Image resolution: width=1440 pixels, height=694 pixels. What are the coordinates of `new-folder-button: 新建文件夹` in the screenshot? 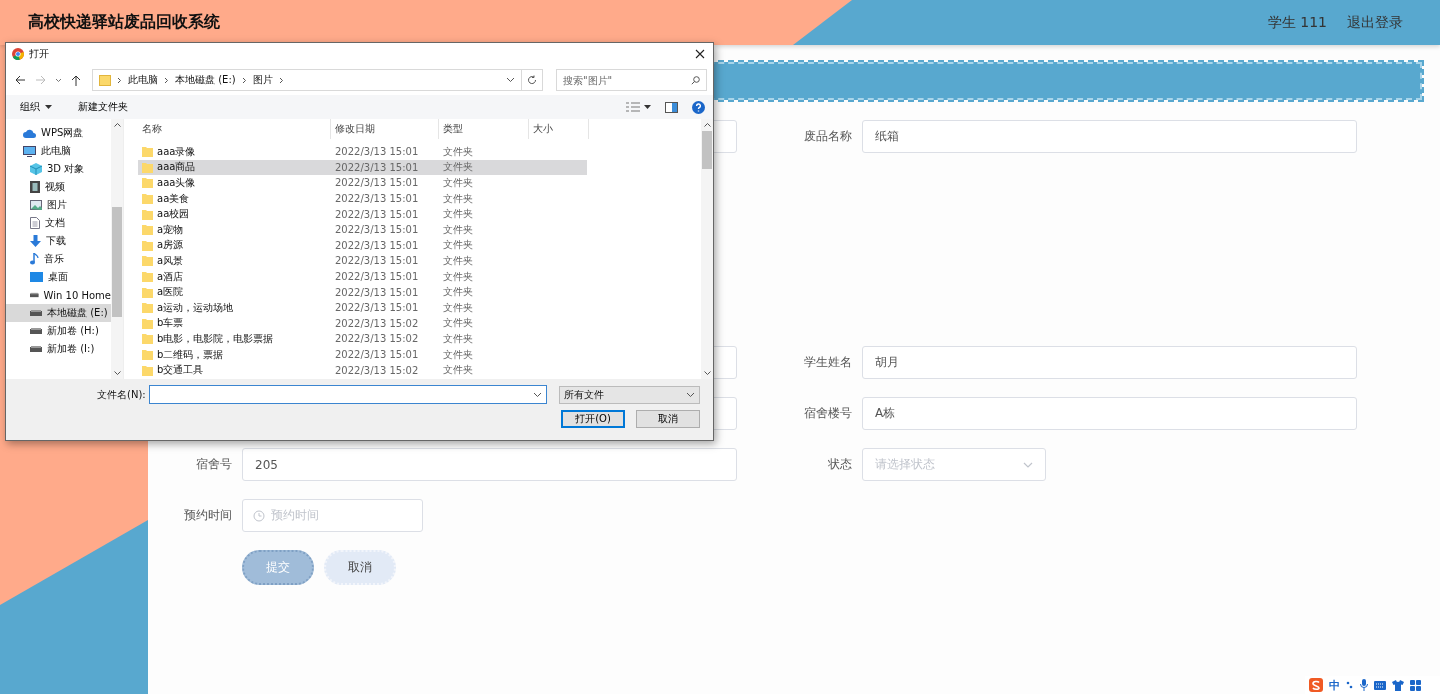 It's located at (103, 107).